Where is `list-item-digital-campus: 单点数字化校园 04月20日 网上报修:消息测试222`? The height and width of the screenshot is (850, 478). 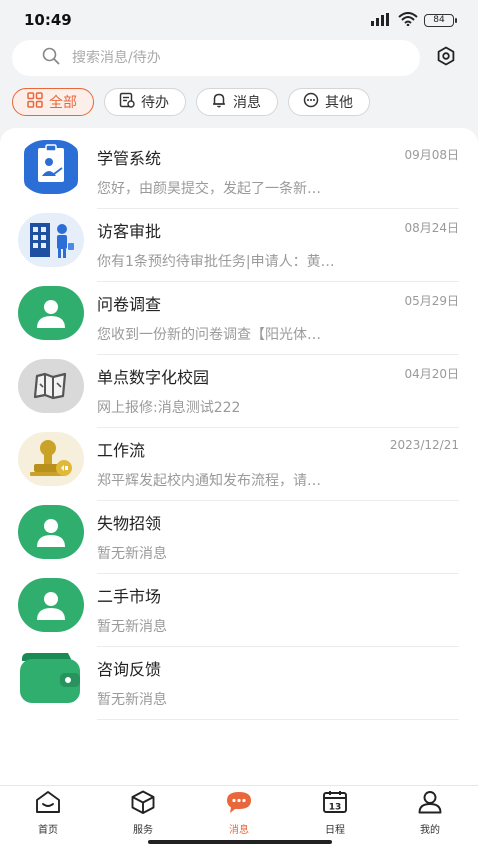
list-item-digital-campus: 单点数字化校园 04月20日 网上报修:消息测试222 is located at coordinates (239, 391).